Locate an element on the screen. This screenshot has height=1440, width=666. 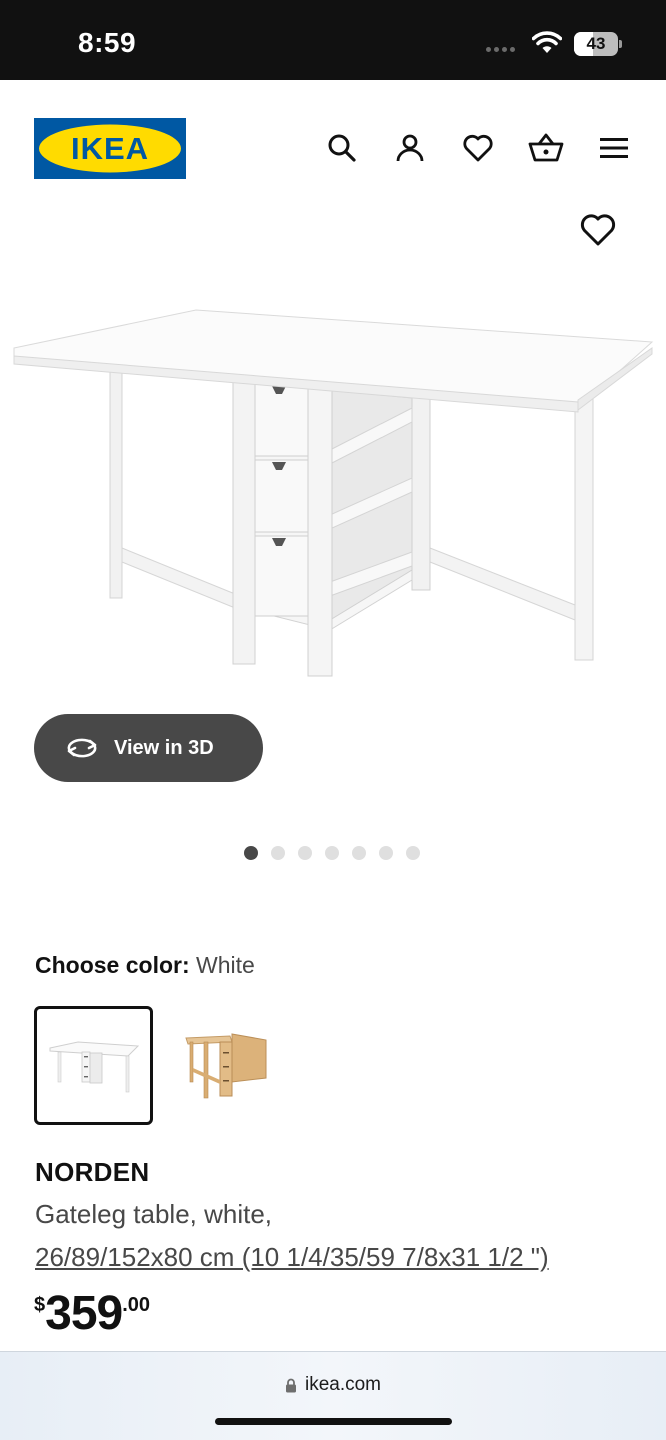
view-3d-button: View in 3D is located at coordinates (148, 748).